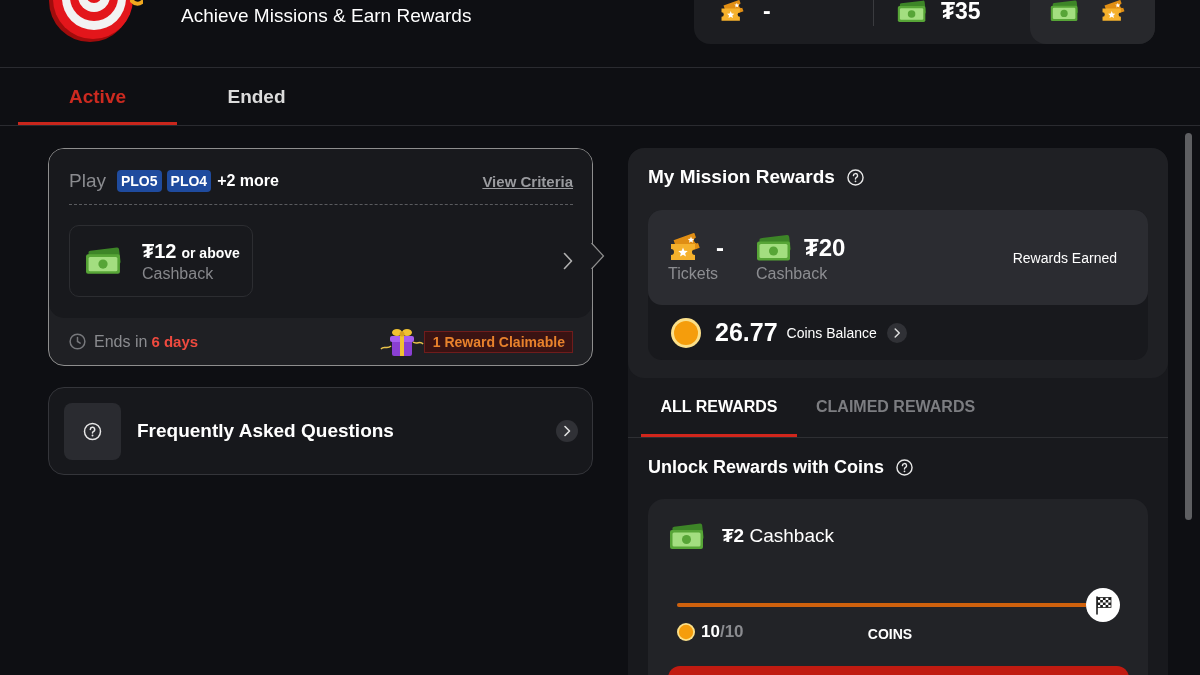 This screenshot has height=675, width=1200. Describe the element at coordinates (778, 536) in the screenshot. I see `coin-reward-title: ₮2 Cashback` at that location.